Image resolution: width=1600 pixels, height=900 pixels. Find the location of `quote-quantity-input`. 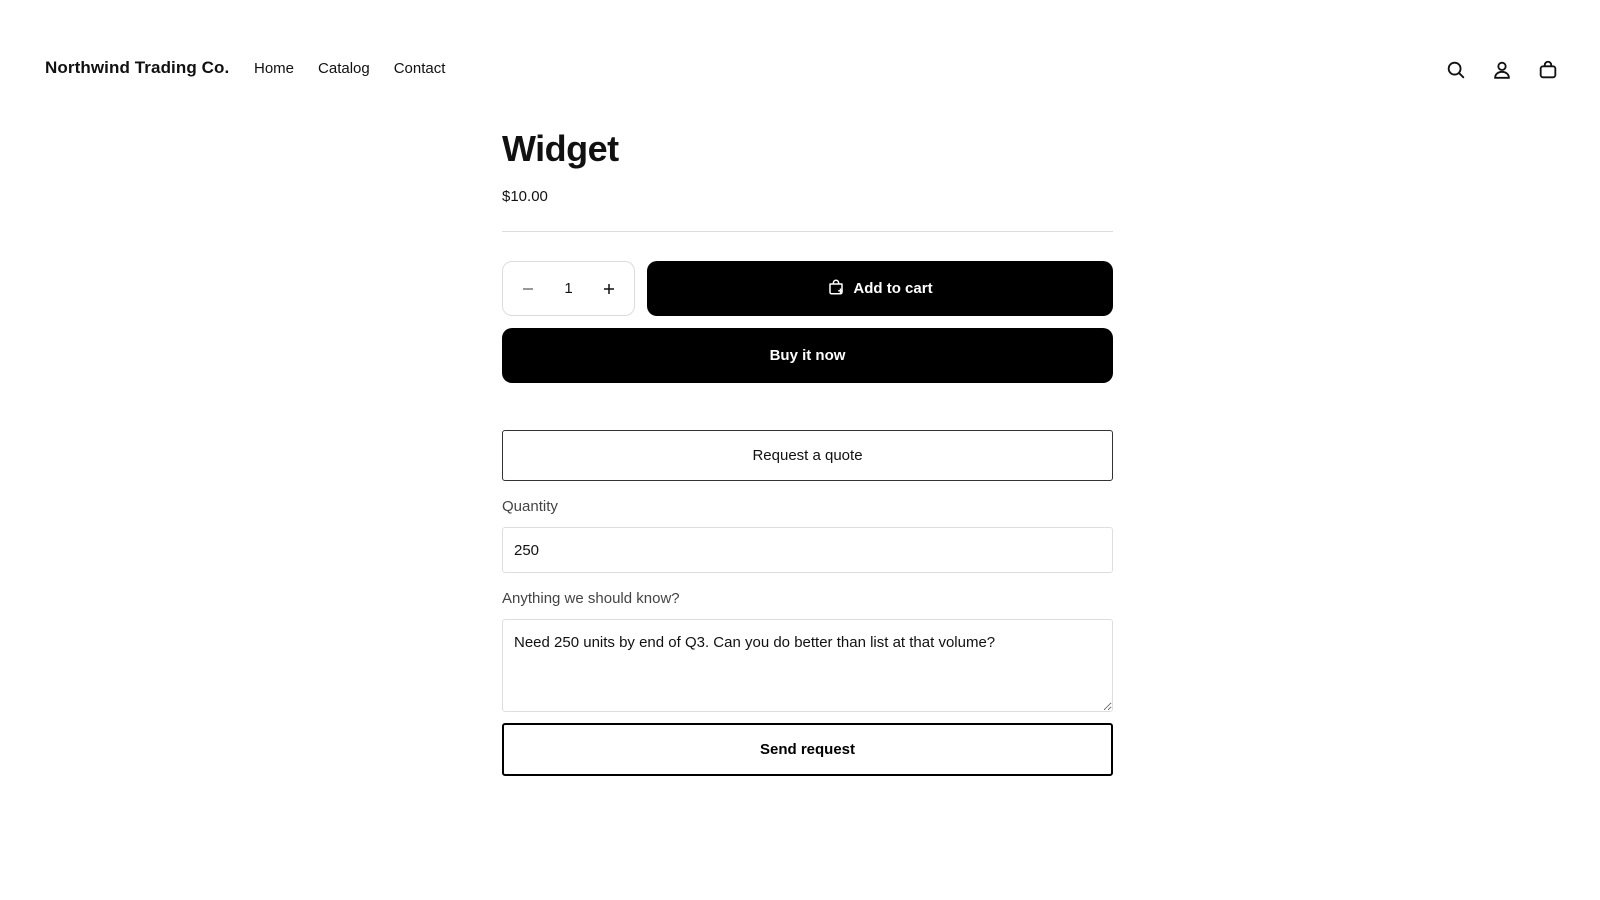

quote-quantity-input is located at coordinates (807, 550).